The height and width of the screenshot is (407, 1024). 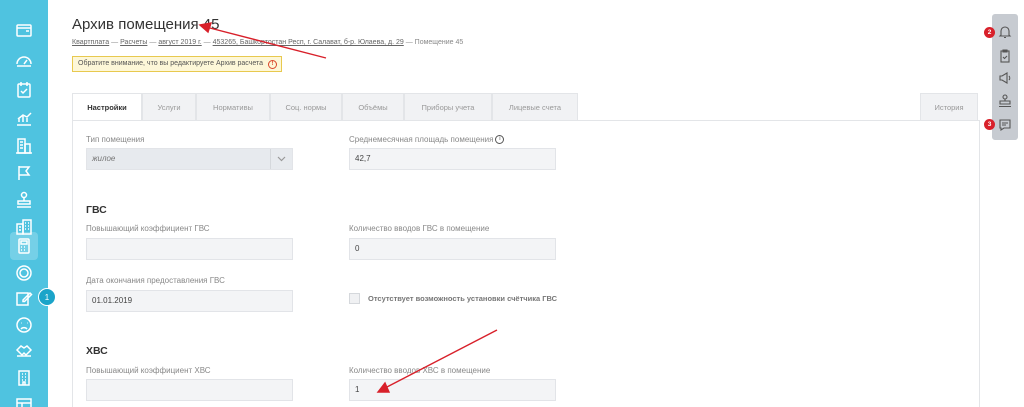 What do you see at coordinates (421, 139) in the screenshot?
I see `avg-area-label-text: Среднемесячная площадь помещения` at bounding box center [421, 139].